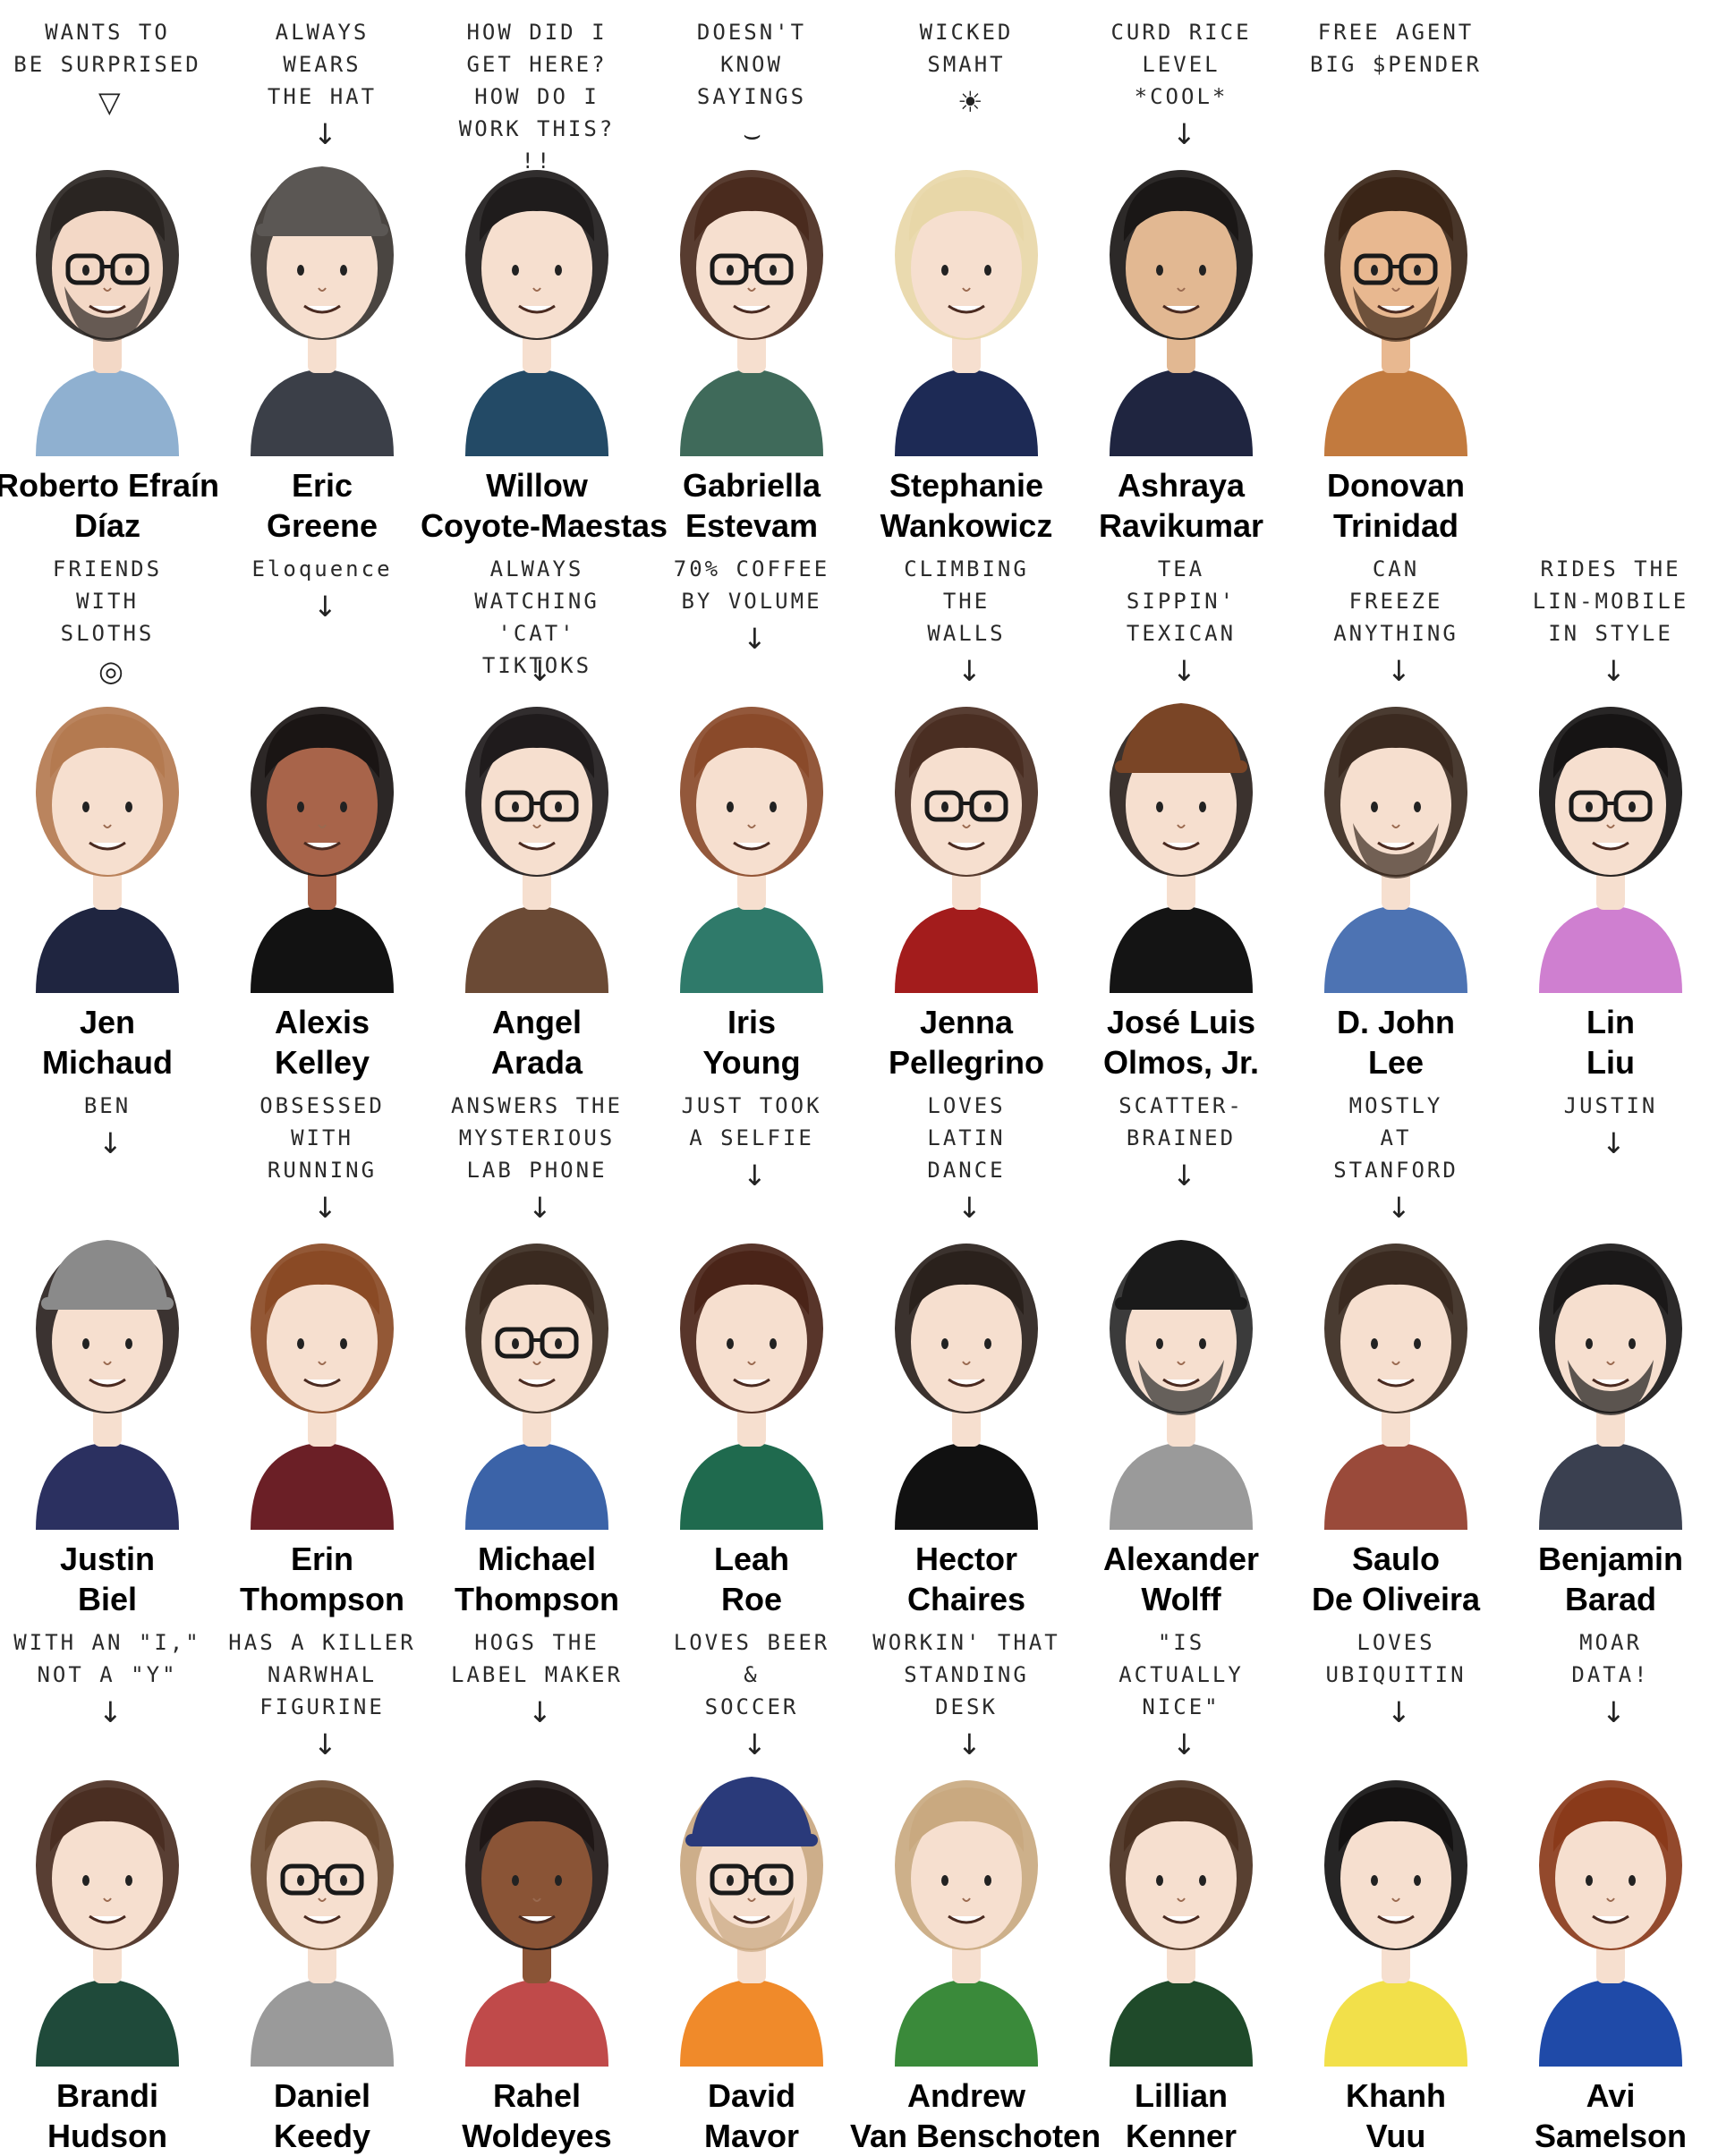  I want to click on first-name: Daniel, so click(322, 2095).